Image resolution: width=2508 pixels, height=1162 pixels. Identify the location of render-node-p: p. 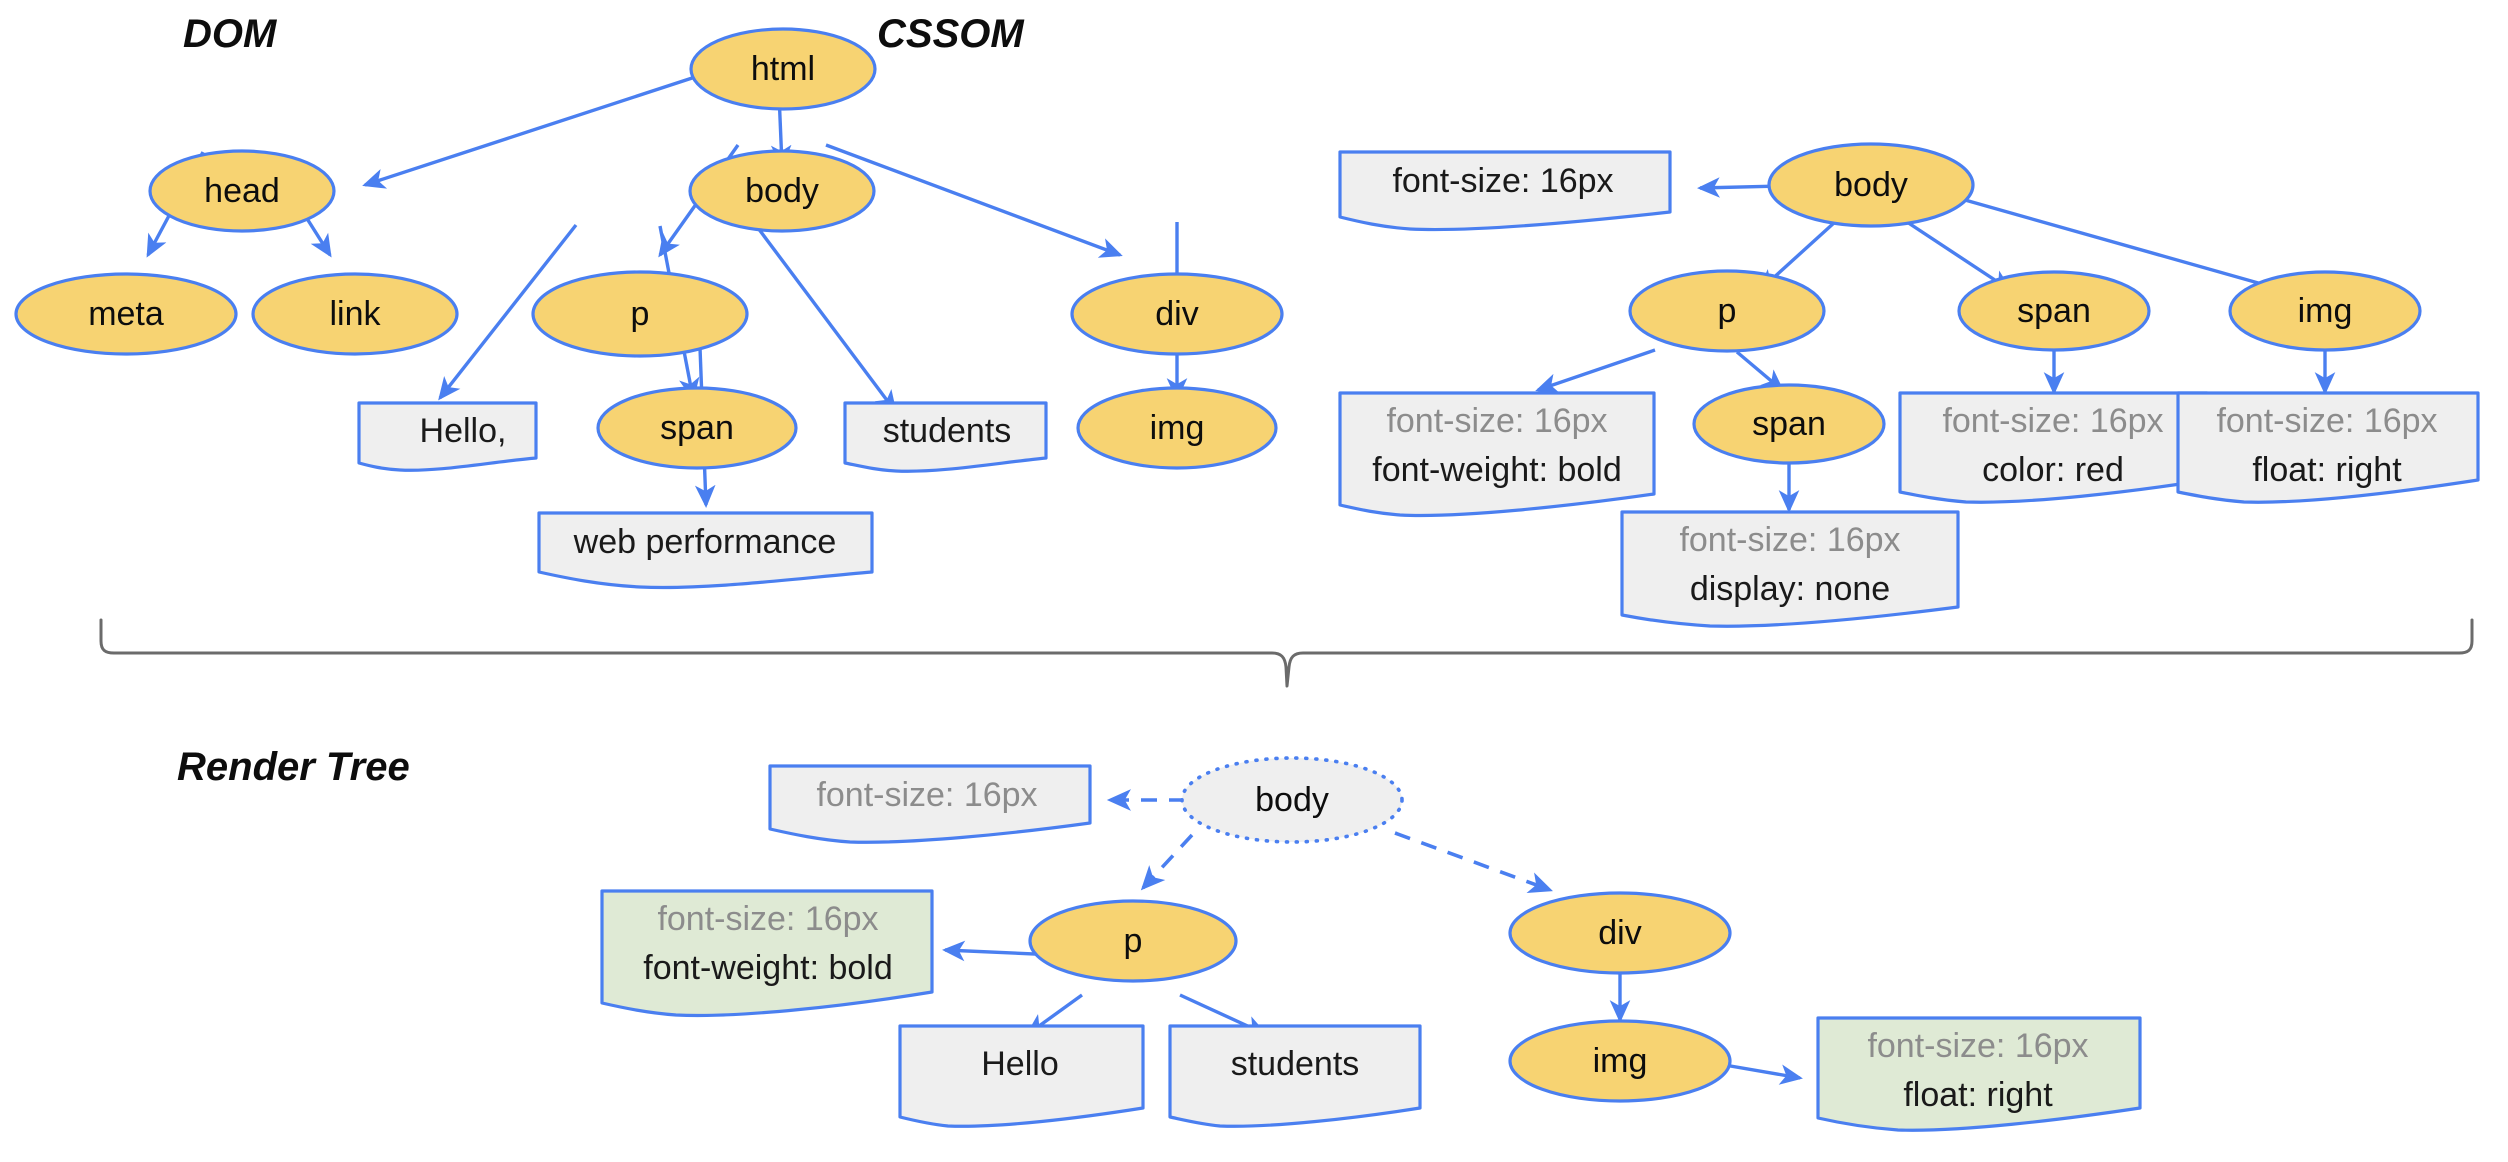
(1133, 941).